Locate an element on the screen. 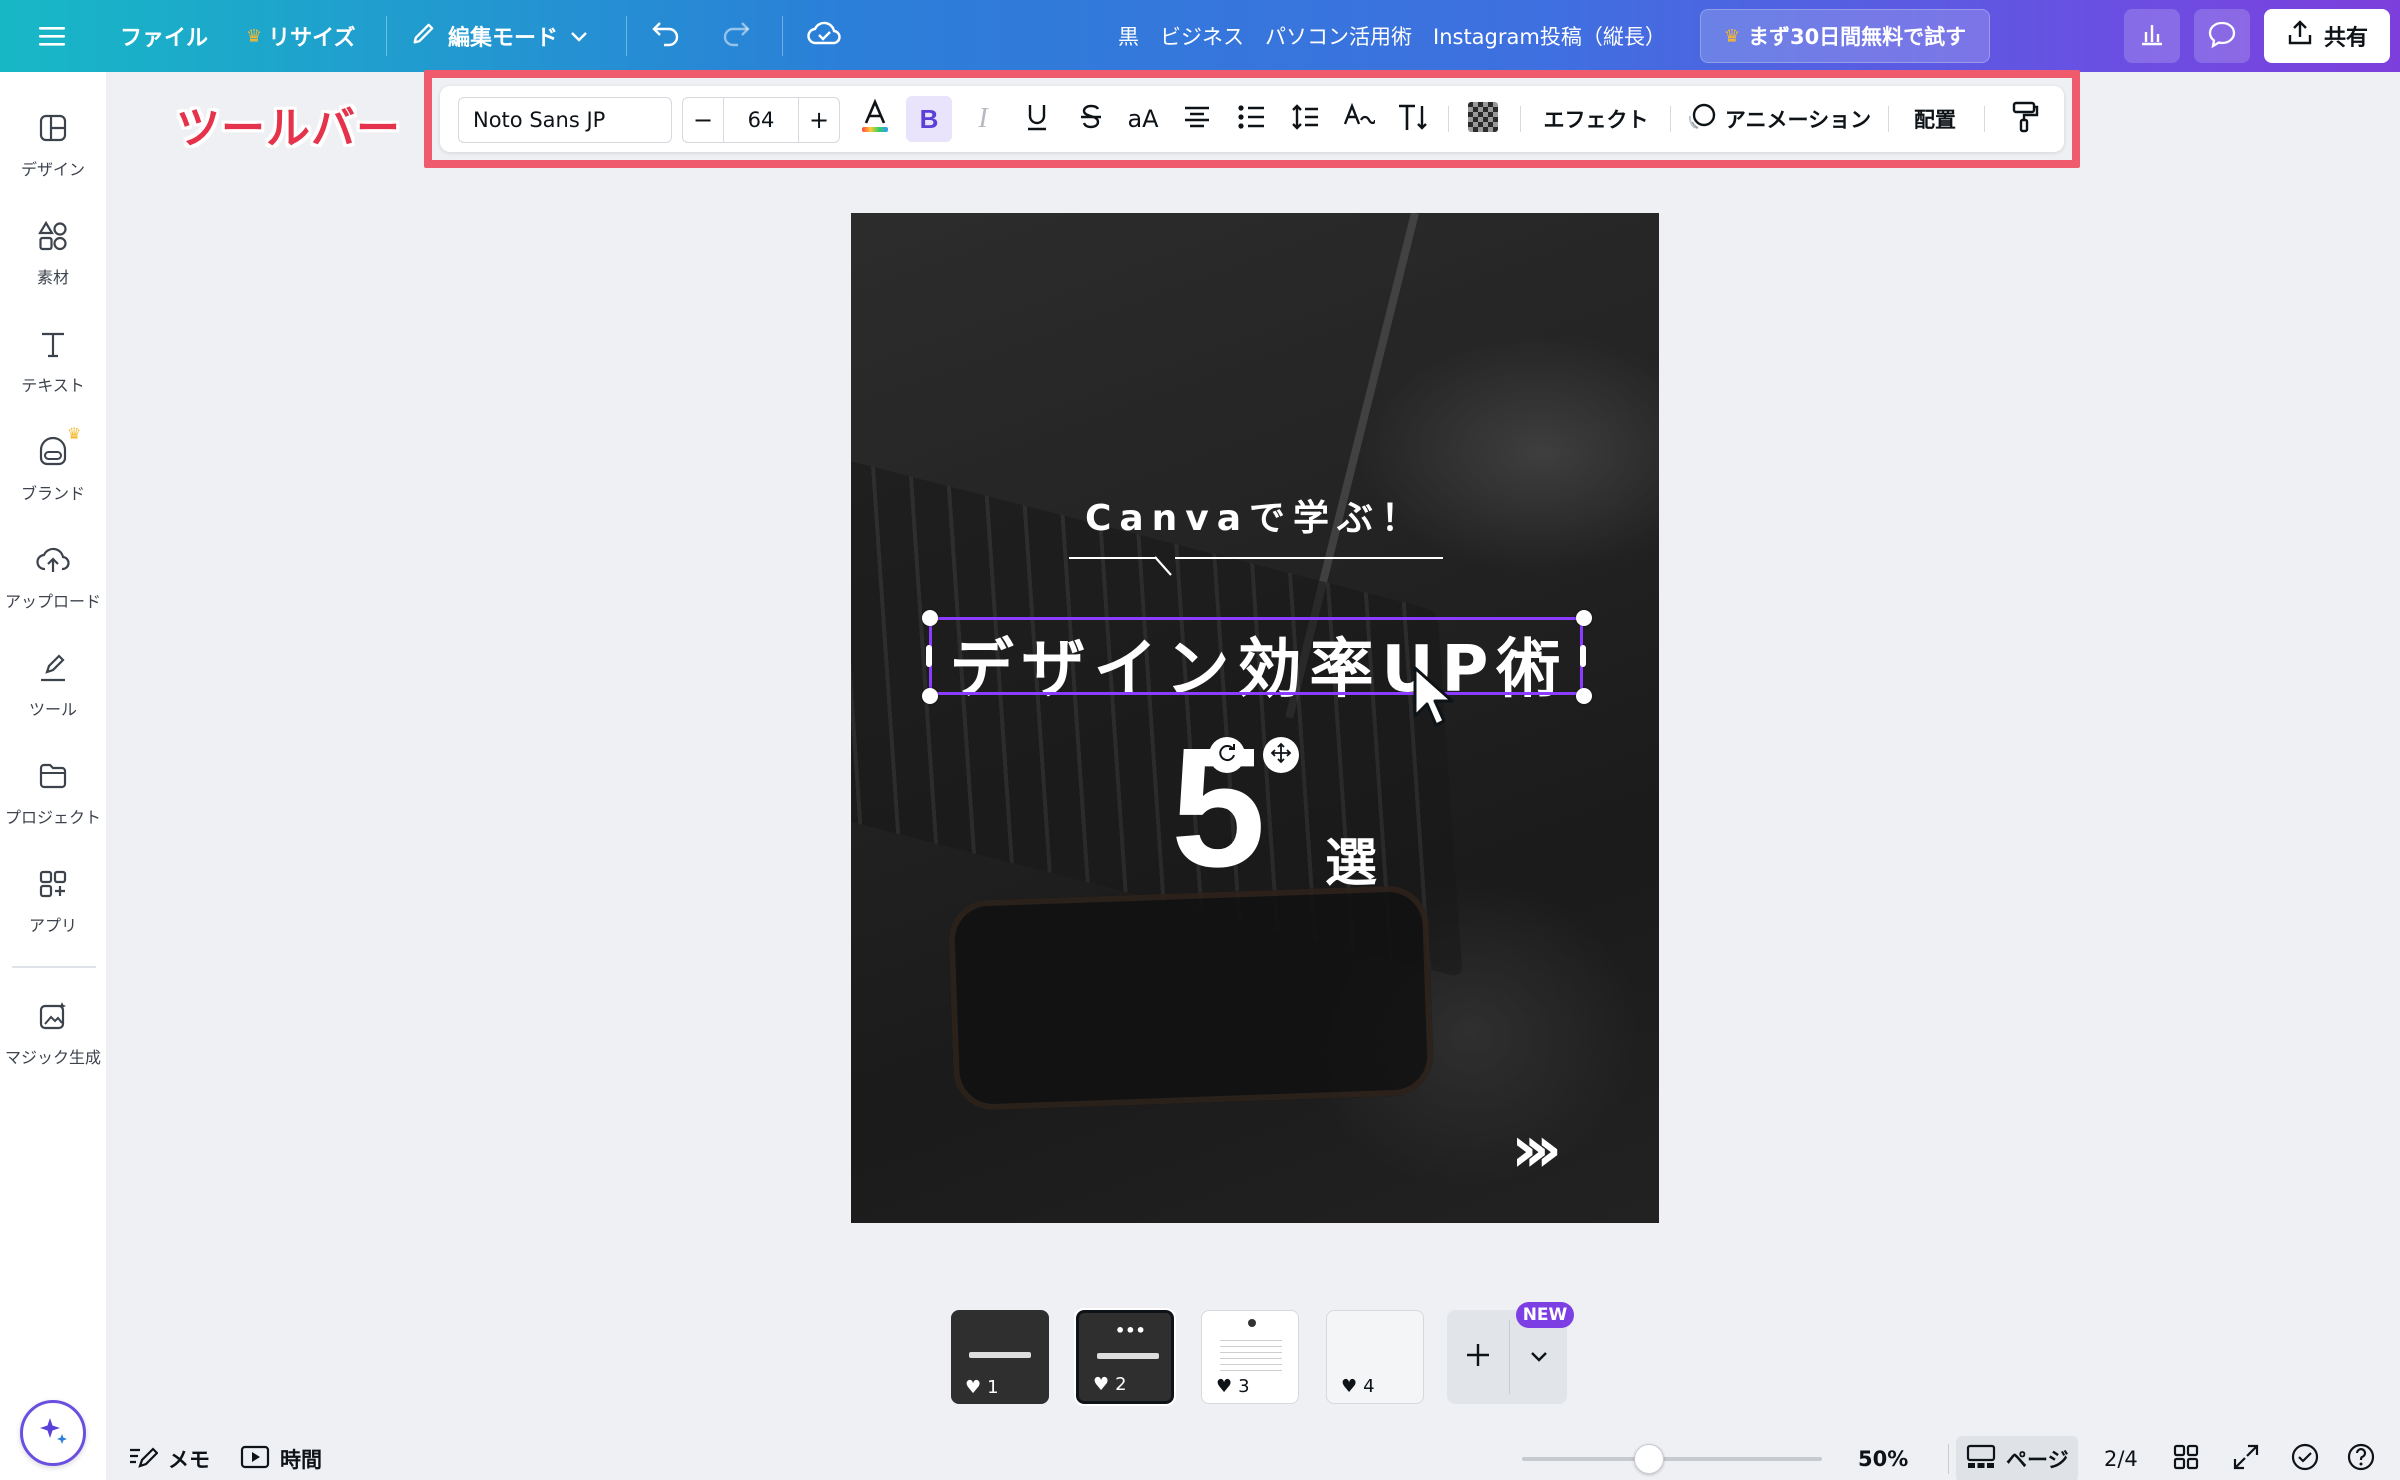 This screenshot has width=2400, height=1480. sparkle-icon is located at coordinates (53, 1433).